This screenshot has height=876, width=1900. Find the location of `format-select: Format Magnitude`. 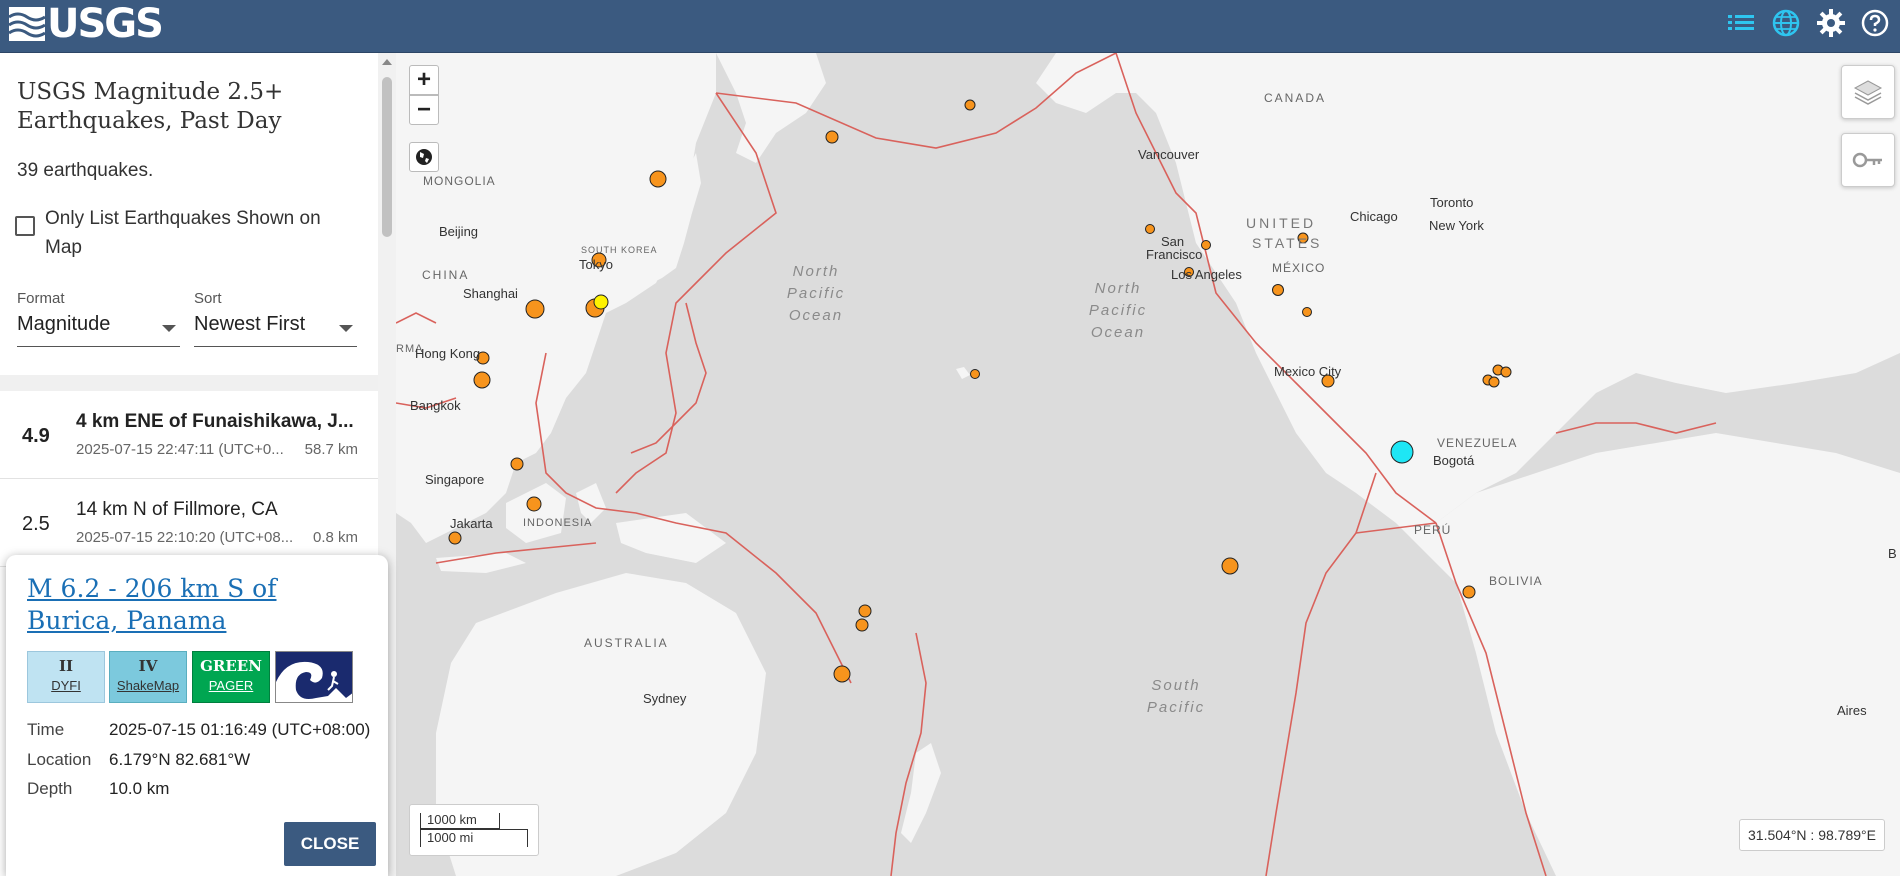

format-select: Format Magnitude is located at coordinates (98, 318).